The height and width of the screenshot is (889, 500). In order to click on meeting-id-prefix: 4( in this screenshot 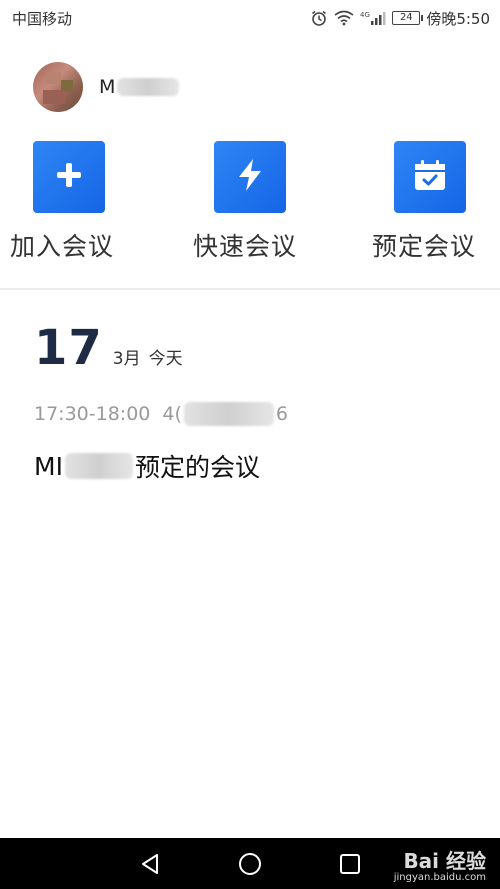, I will do `click(172, 414)`.